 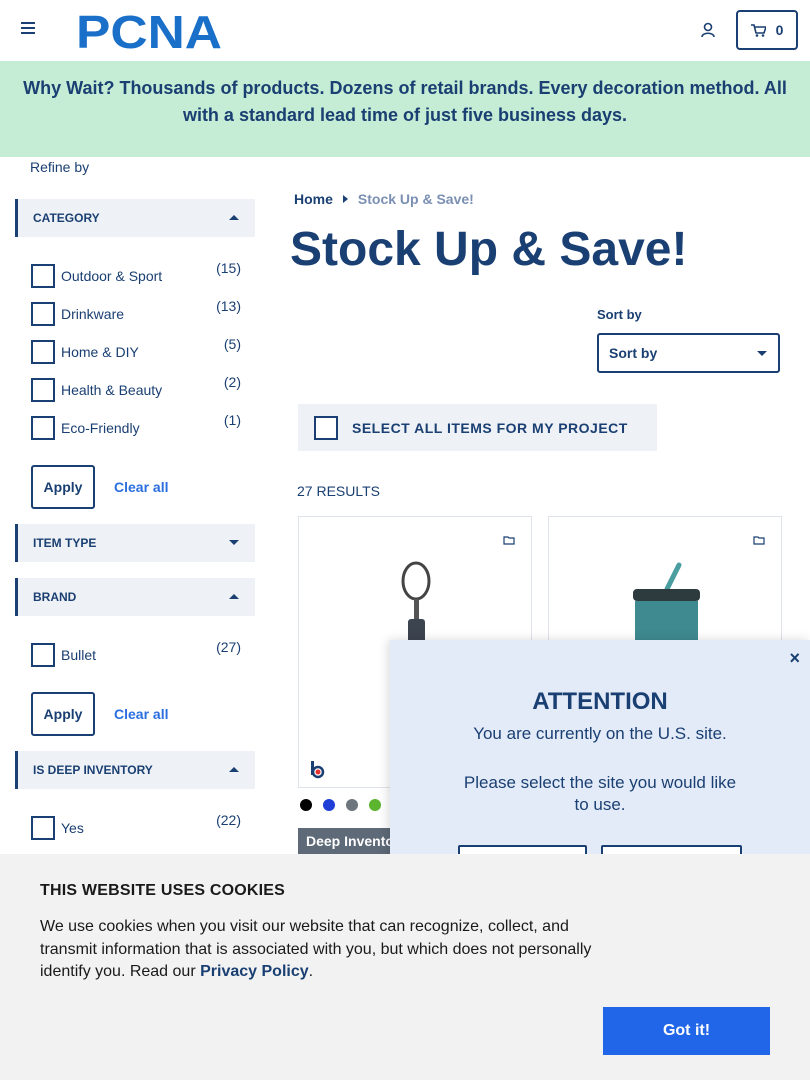 What do you see at coordinates (135, 218) in the screenshot?
I see `facet-category-header: CATEGORY` at bounding box center [135, 218].